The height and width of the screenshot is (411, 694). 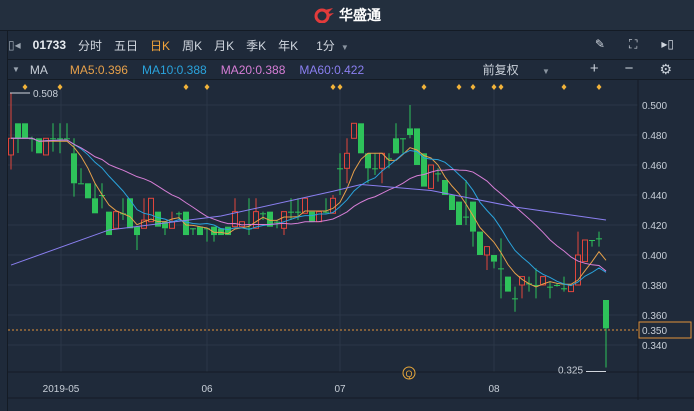 I want to click on last-price-label: 0.350, so click(x=654, y=331).